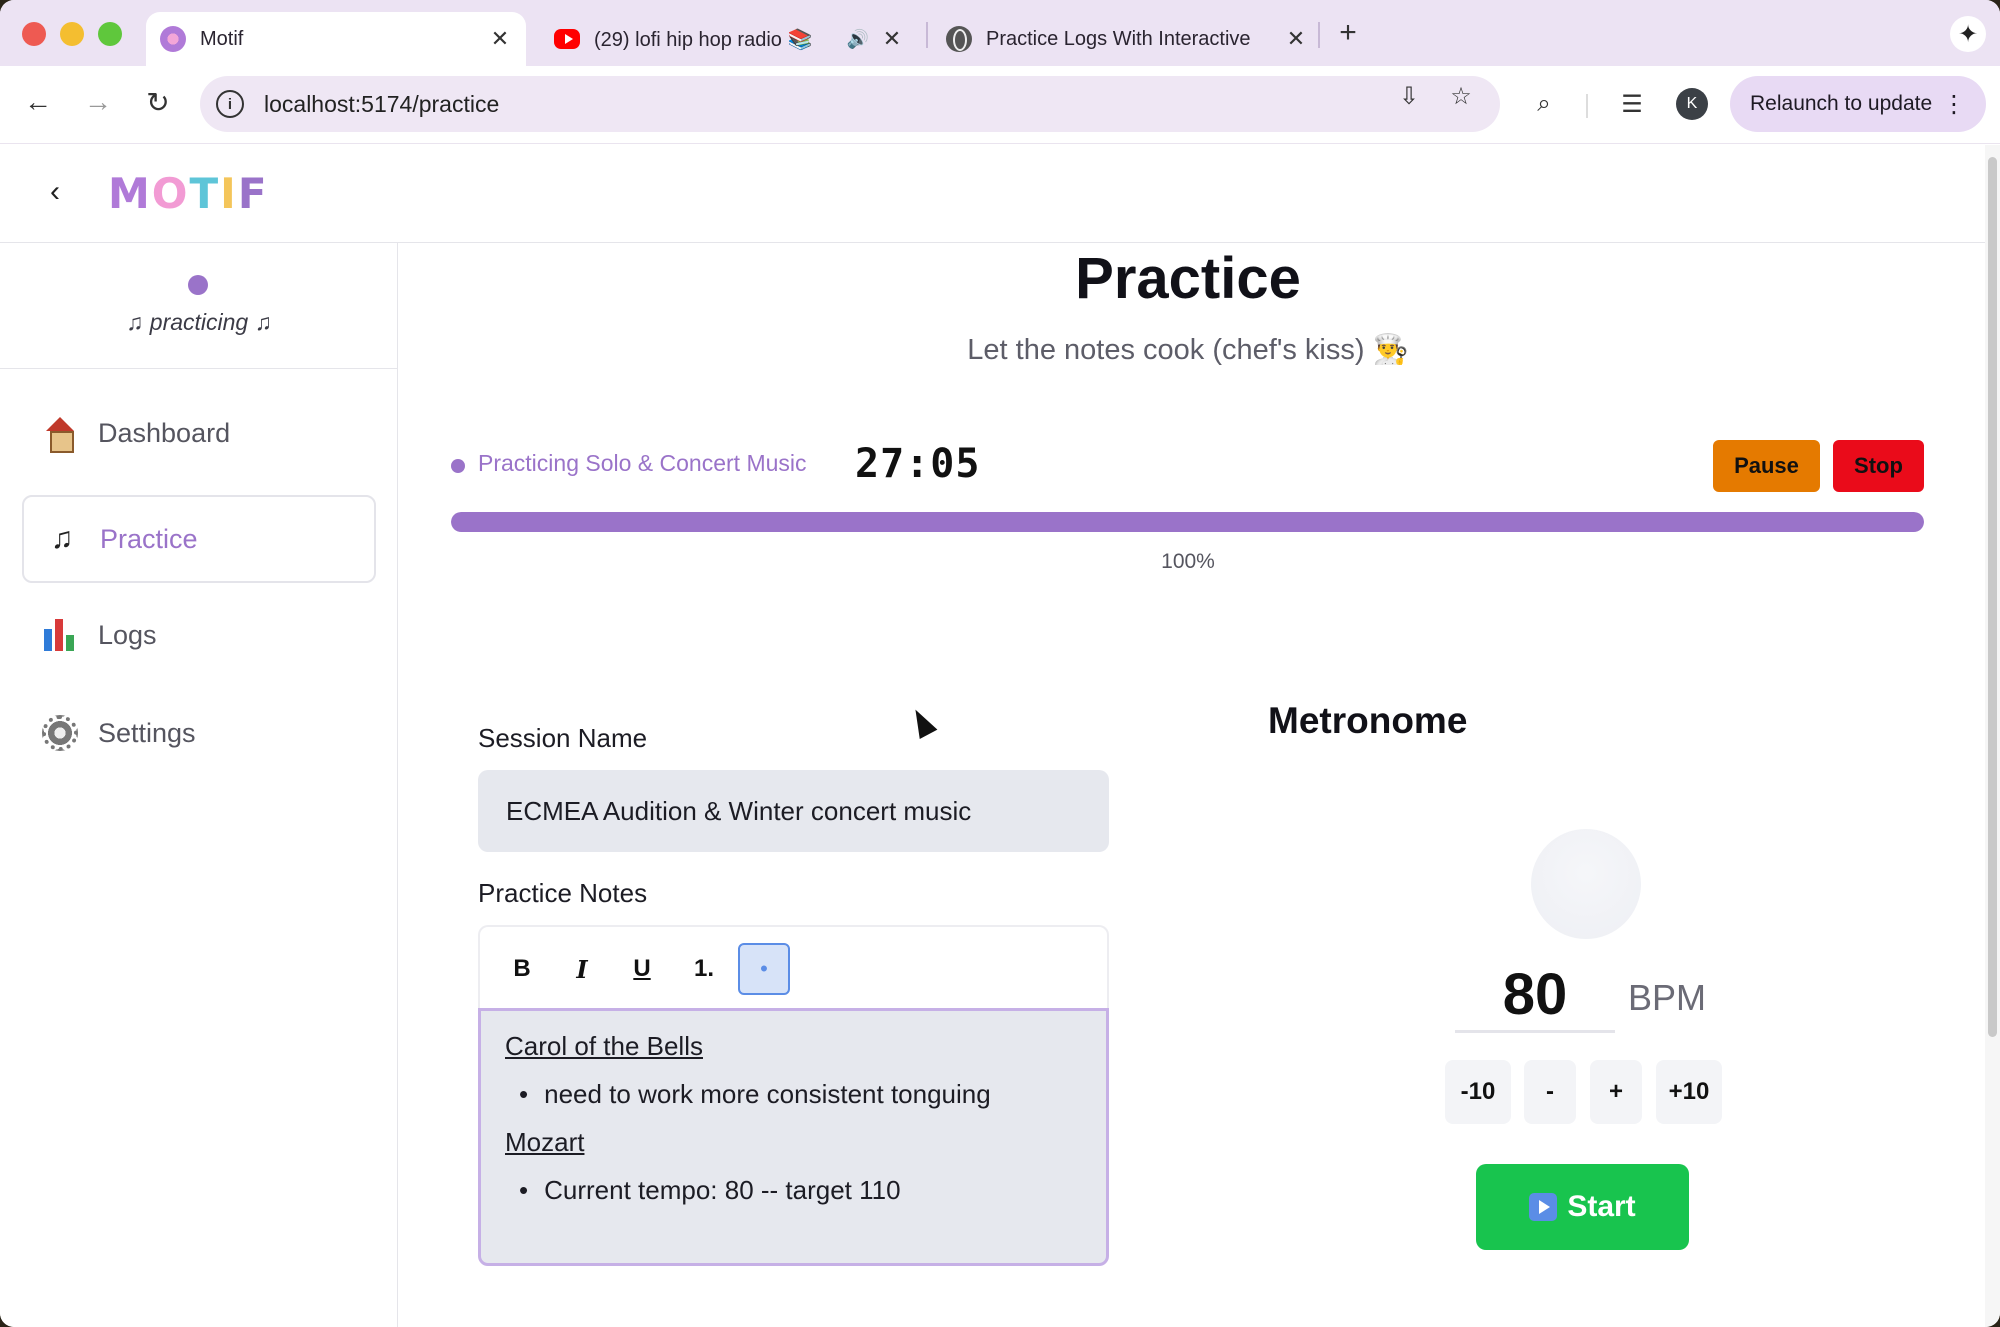 This screenshot has width=2000, height=1327. I want to click on url-text: localhost:5174/practice, so click(381, 104).